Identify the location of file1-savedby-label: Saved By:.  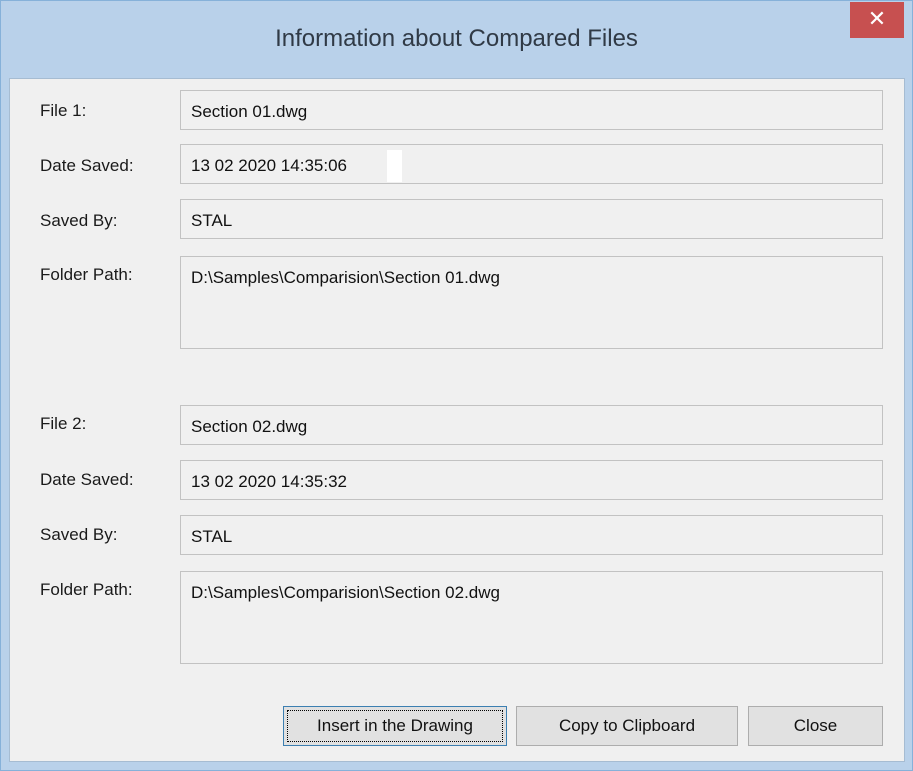
(79, 220).